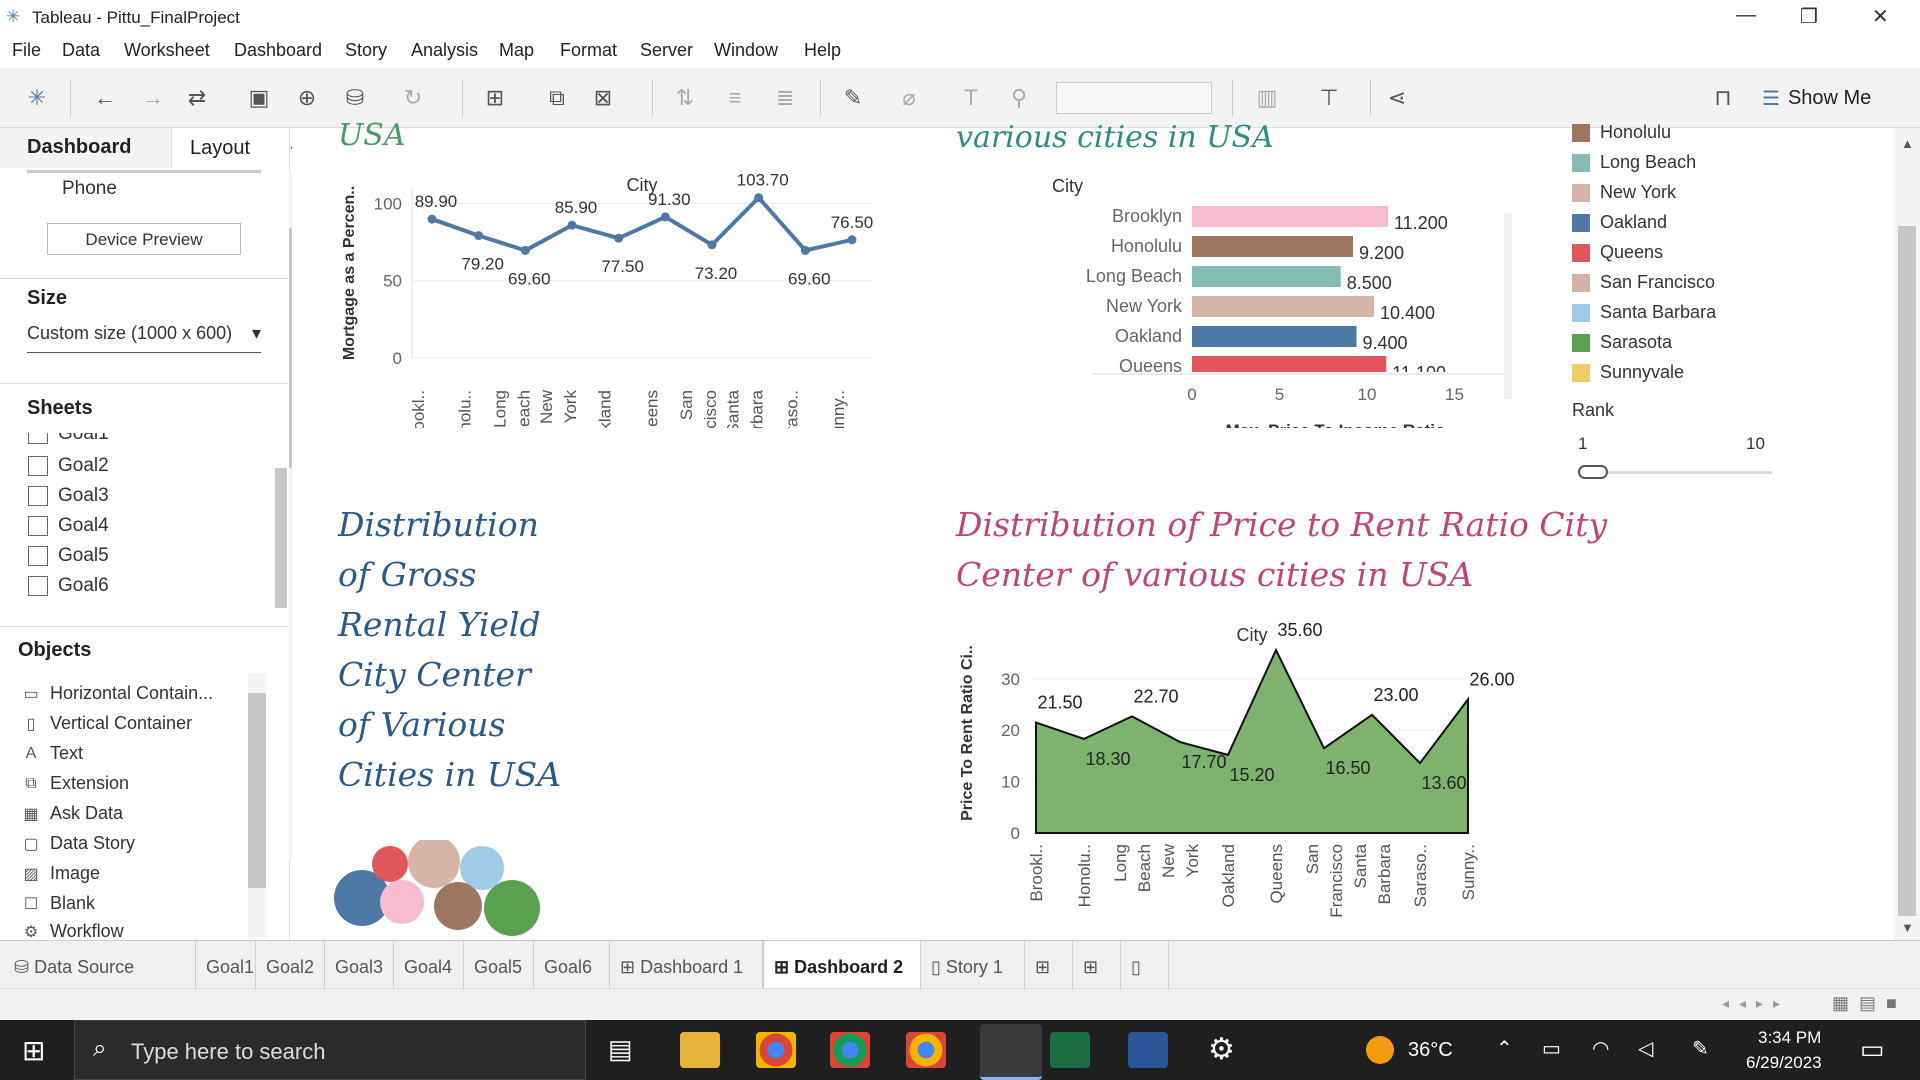 Image resolution: width=1920 pixels, height=1080 pixels. I want to click on share-icon: ⋖, so click(1397, 98).